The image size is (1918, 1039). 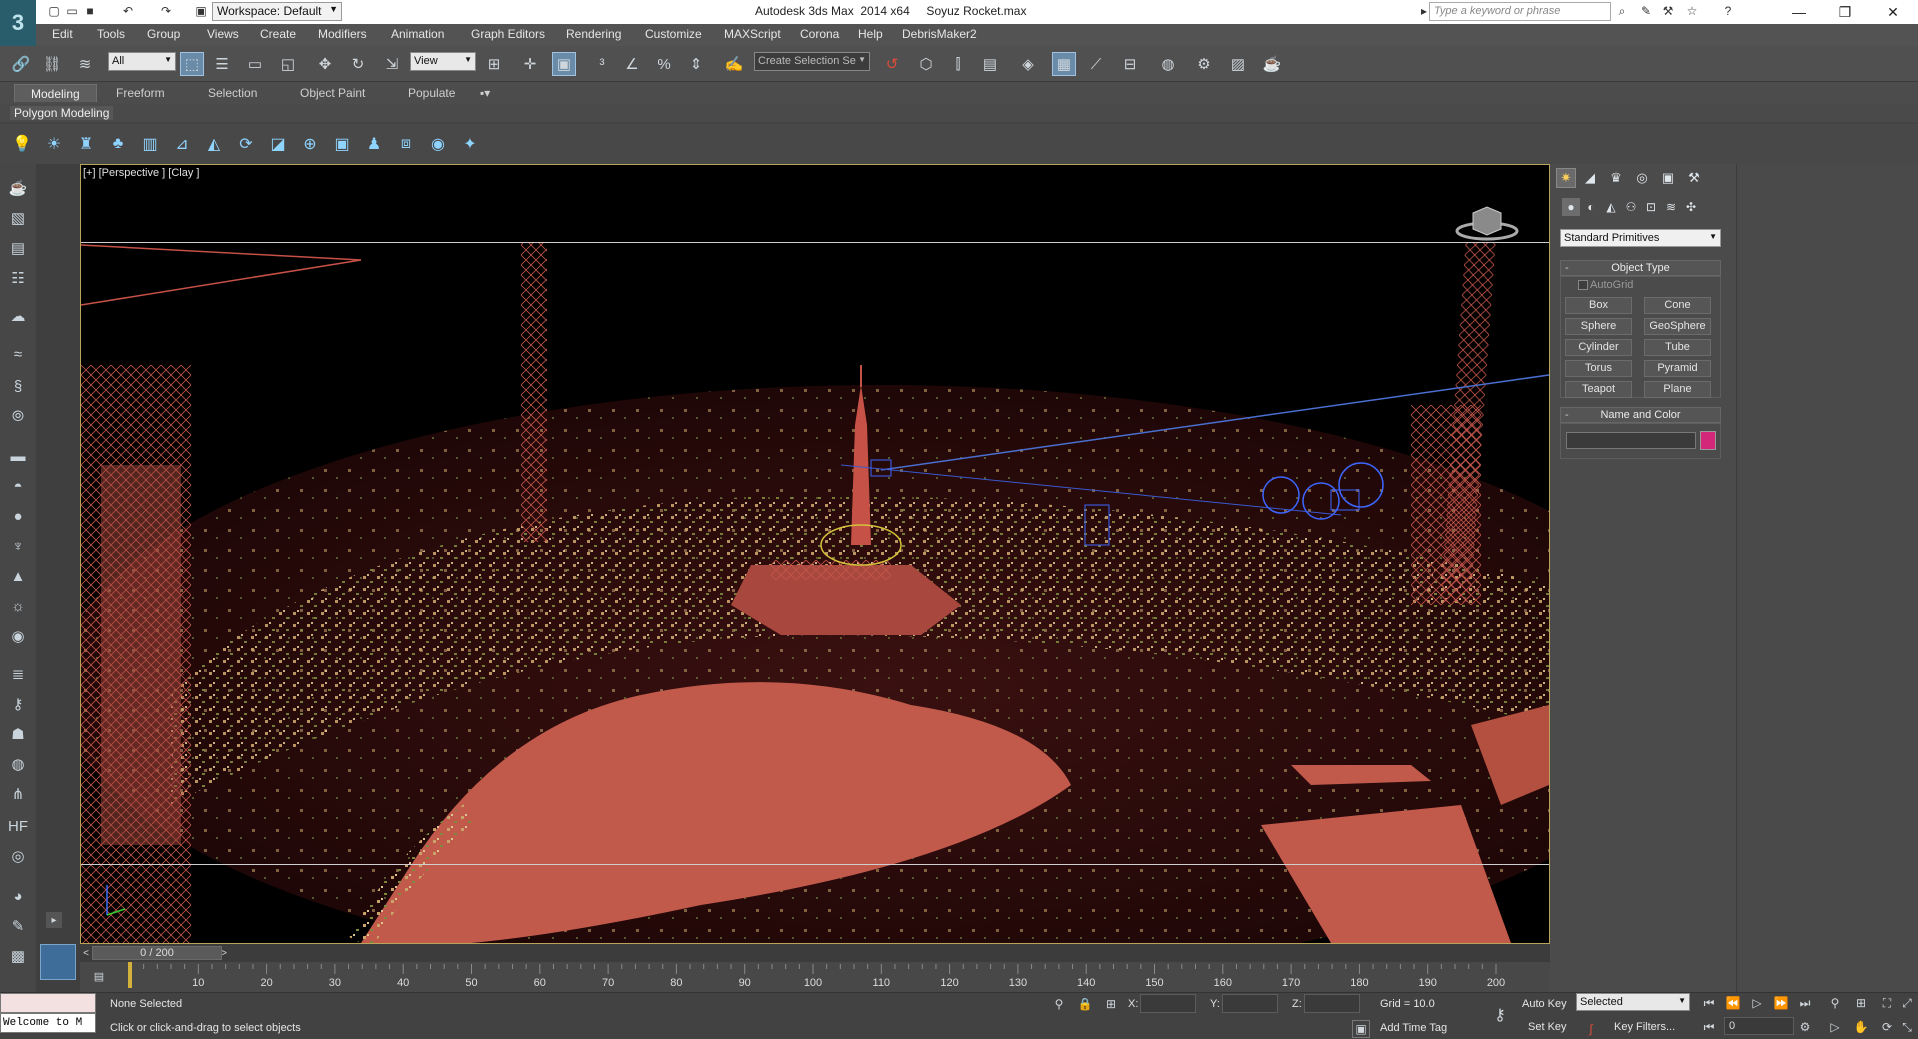 I want to click on create-tab-icon: ✷, so click(x=1566, y=178).